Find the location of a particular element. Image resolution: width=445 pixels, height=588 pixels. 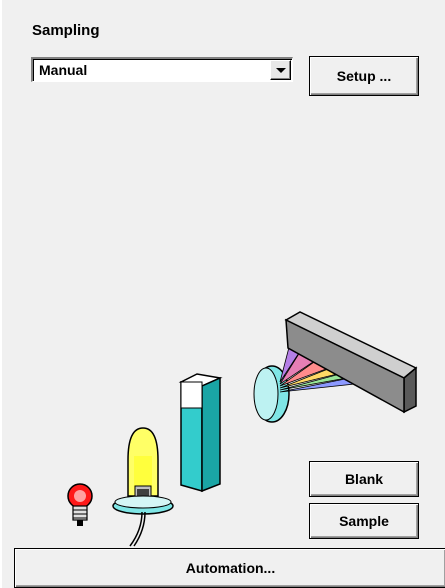

chevron-down-icon is located at coordinates (281, 70).